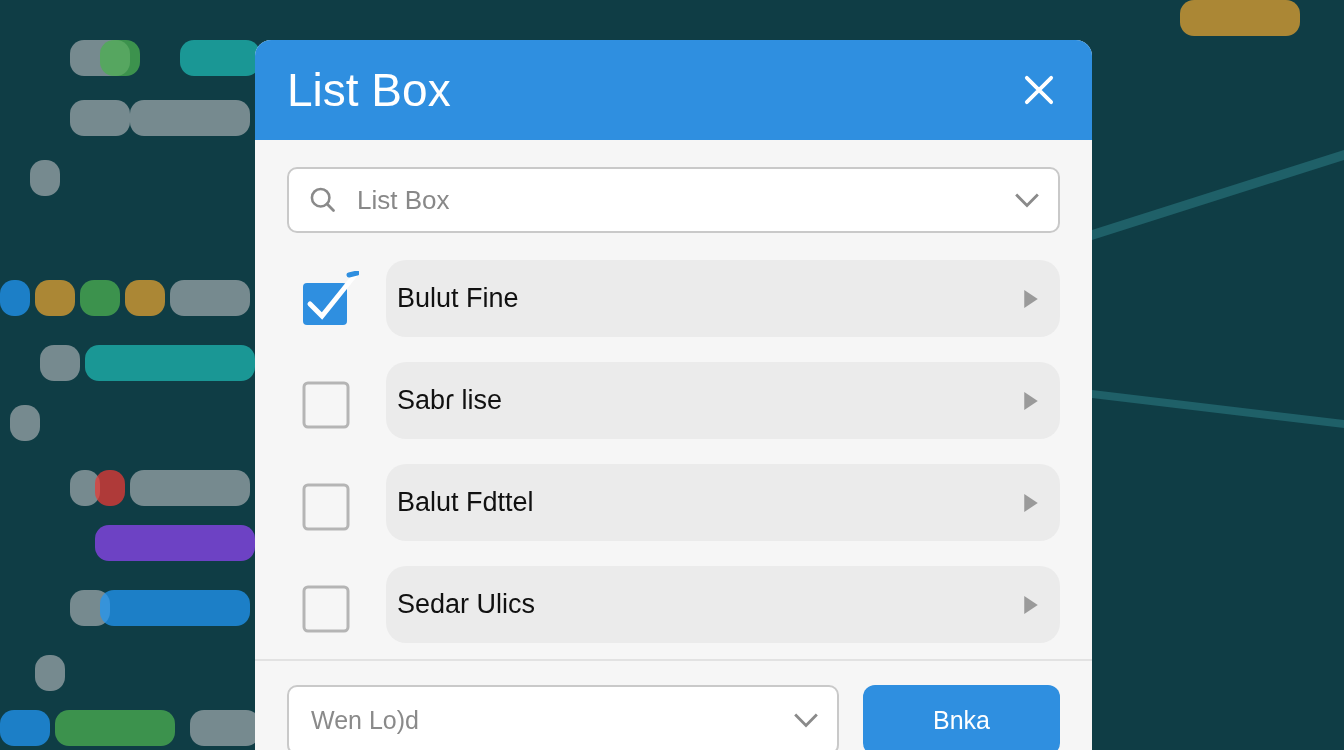 The width and height of the screenshot is (1344, 750). Describe the element at coordinates (723, 400) in the screenshot. I see `list-item: Sabɾ lise` at that location.